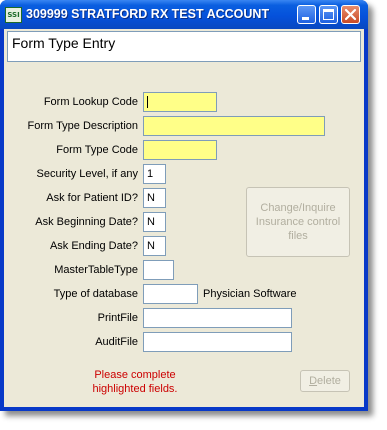 The height and width of the screenshot is (430, 387). I want to click on window-title: 309999 STRATFORD RX TEST ACCOUNT, so click(148, 14).